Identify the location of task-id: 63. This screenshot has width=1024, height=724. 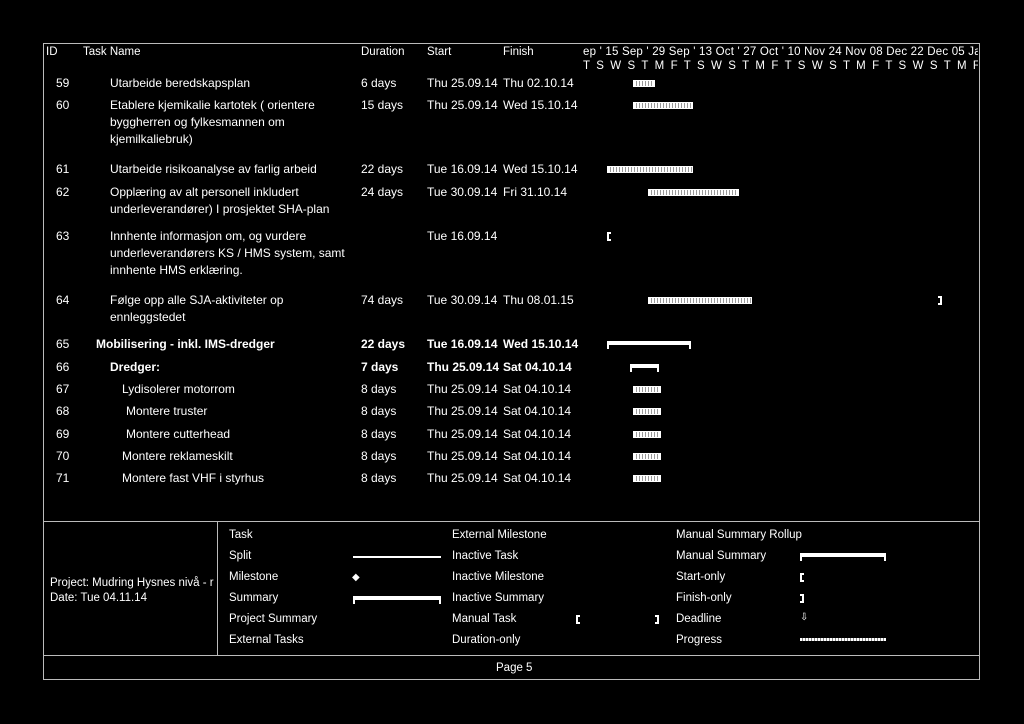
(63, 236).